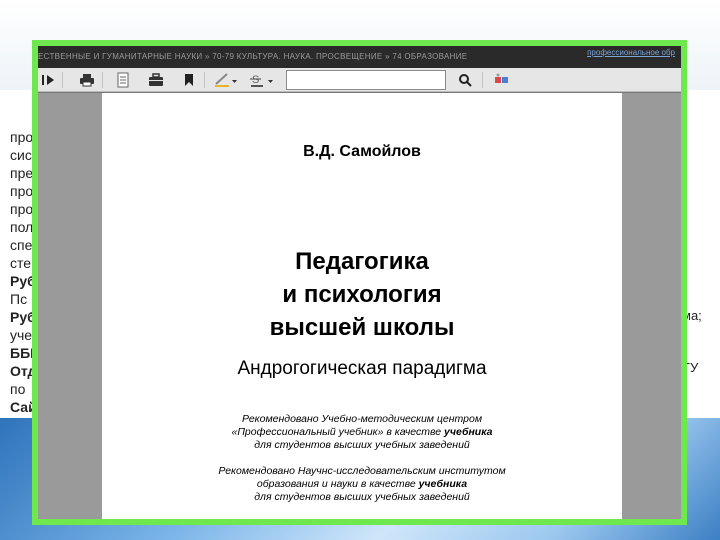 This screenshot has width=720, height=540. I want to click on book-title: Педагогика и психология высшей школы, so click(362, 294).